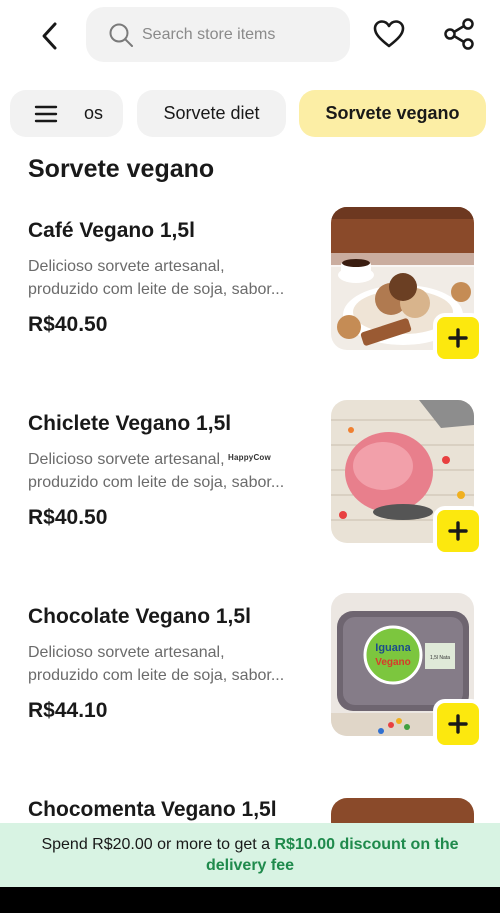  Describe the element at coordinates (242, 34) in the screenshot. I see `search-input` at that location.